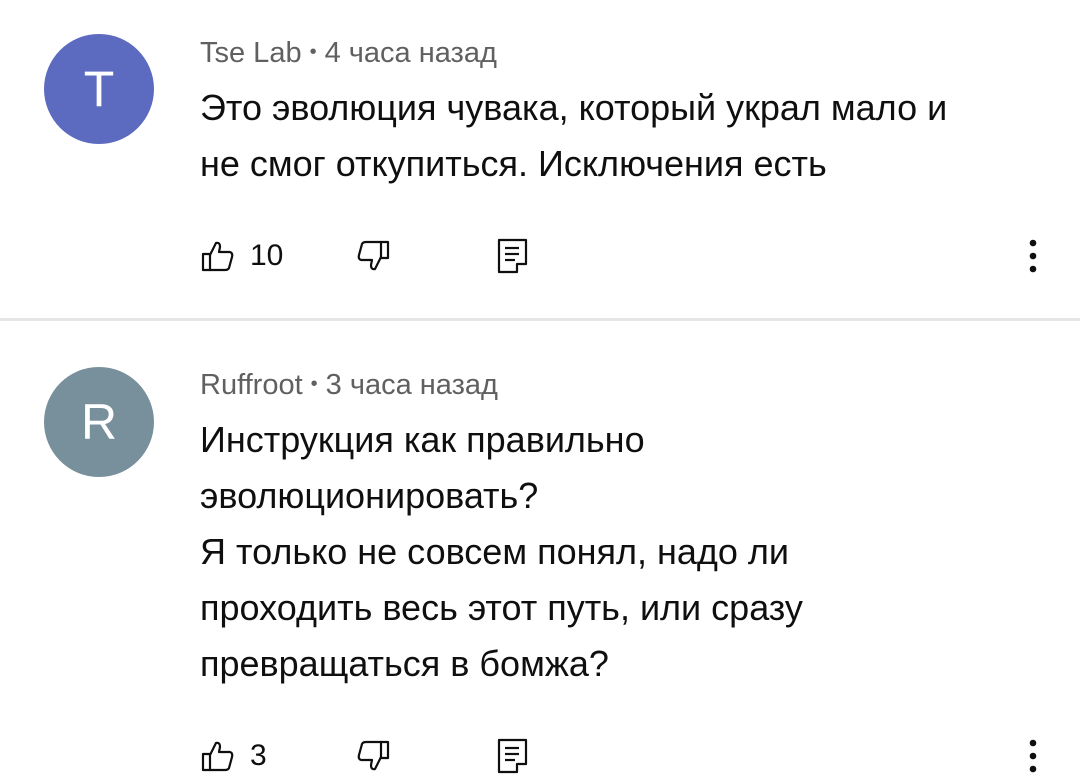 This screenshot has height=778, width=1080. What do you see at coordinates (411, 53) in the screenshot?
I see `comment-timestamp: 4 часа назад` at bounding box center [411, 53].